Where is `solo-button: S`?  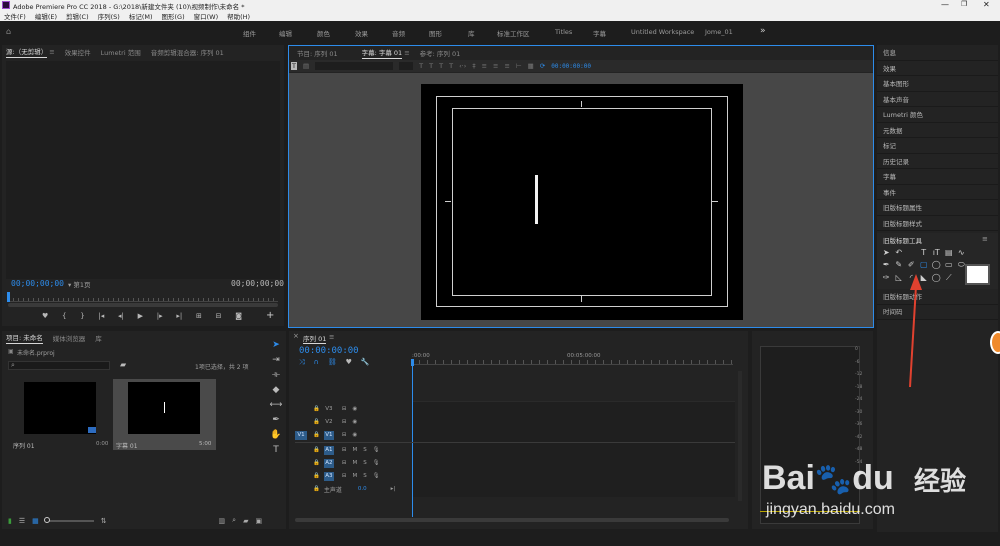
solo-button: S is located at coordinates (365, 450).